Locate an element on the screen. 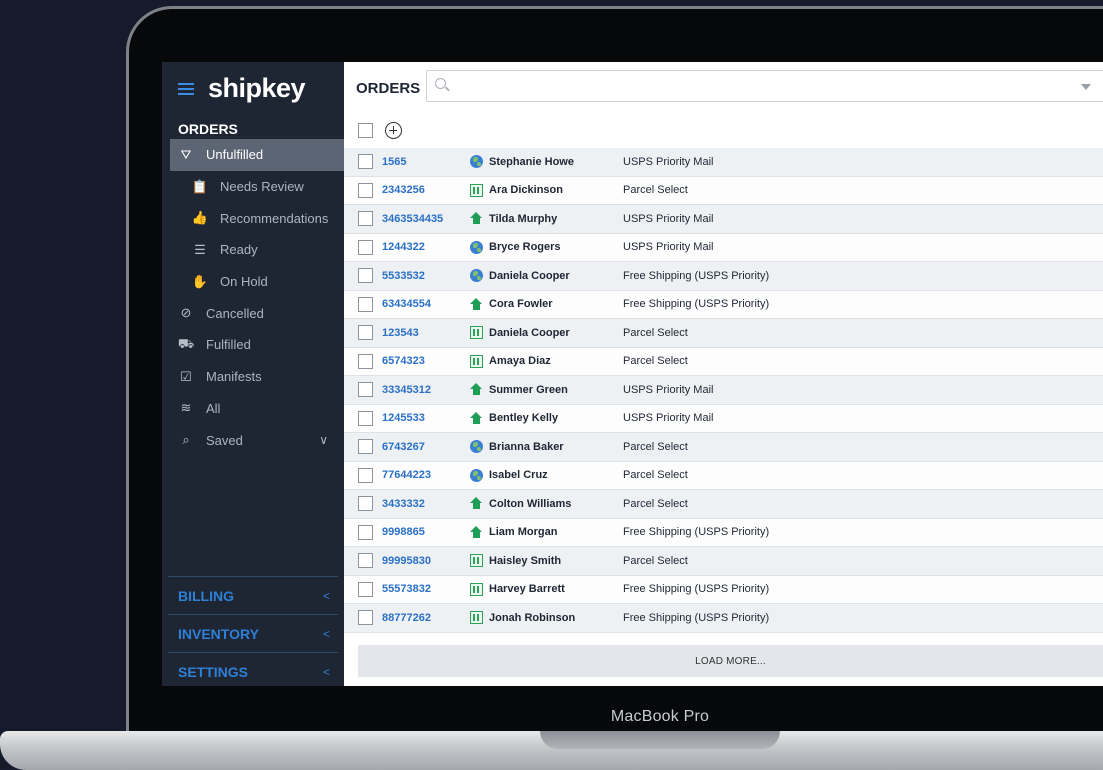 This screenshot has width=1103, height=770. hand-icon: ✋ is located at coordinates (200, 281).